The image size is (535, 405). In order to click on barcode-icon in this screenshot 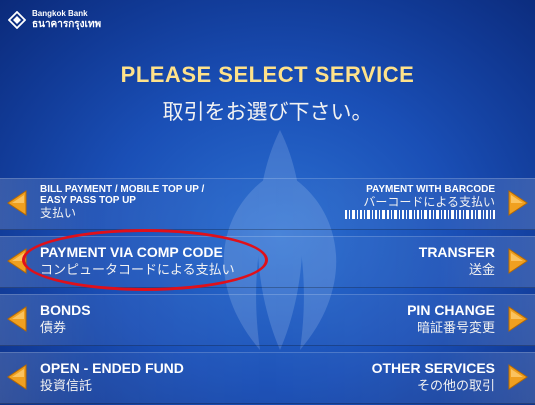, I will do `click(420, 214)`.